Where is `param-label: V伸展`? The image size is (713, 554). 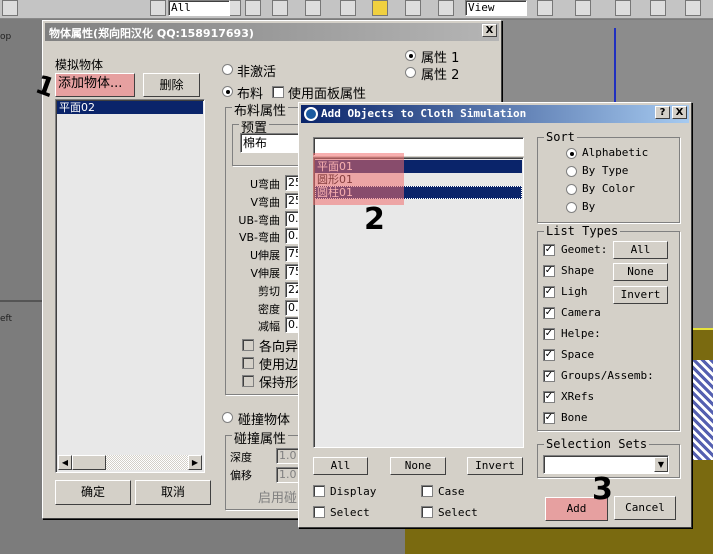
param-label: V伸展 is located at coordinates (265, 273).